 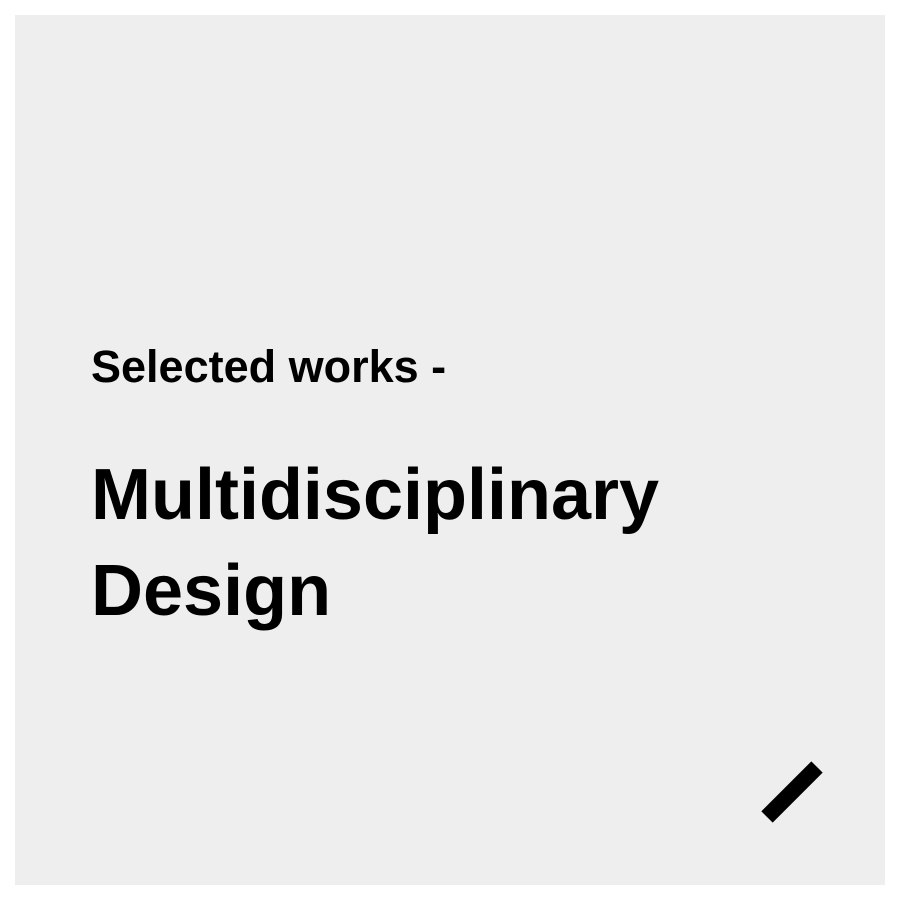 I want to click on page-title: Multidisciplinary Design, so click(x=375, y=543).